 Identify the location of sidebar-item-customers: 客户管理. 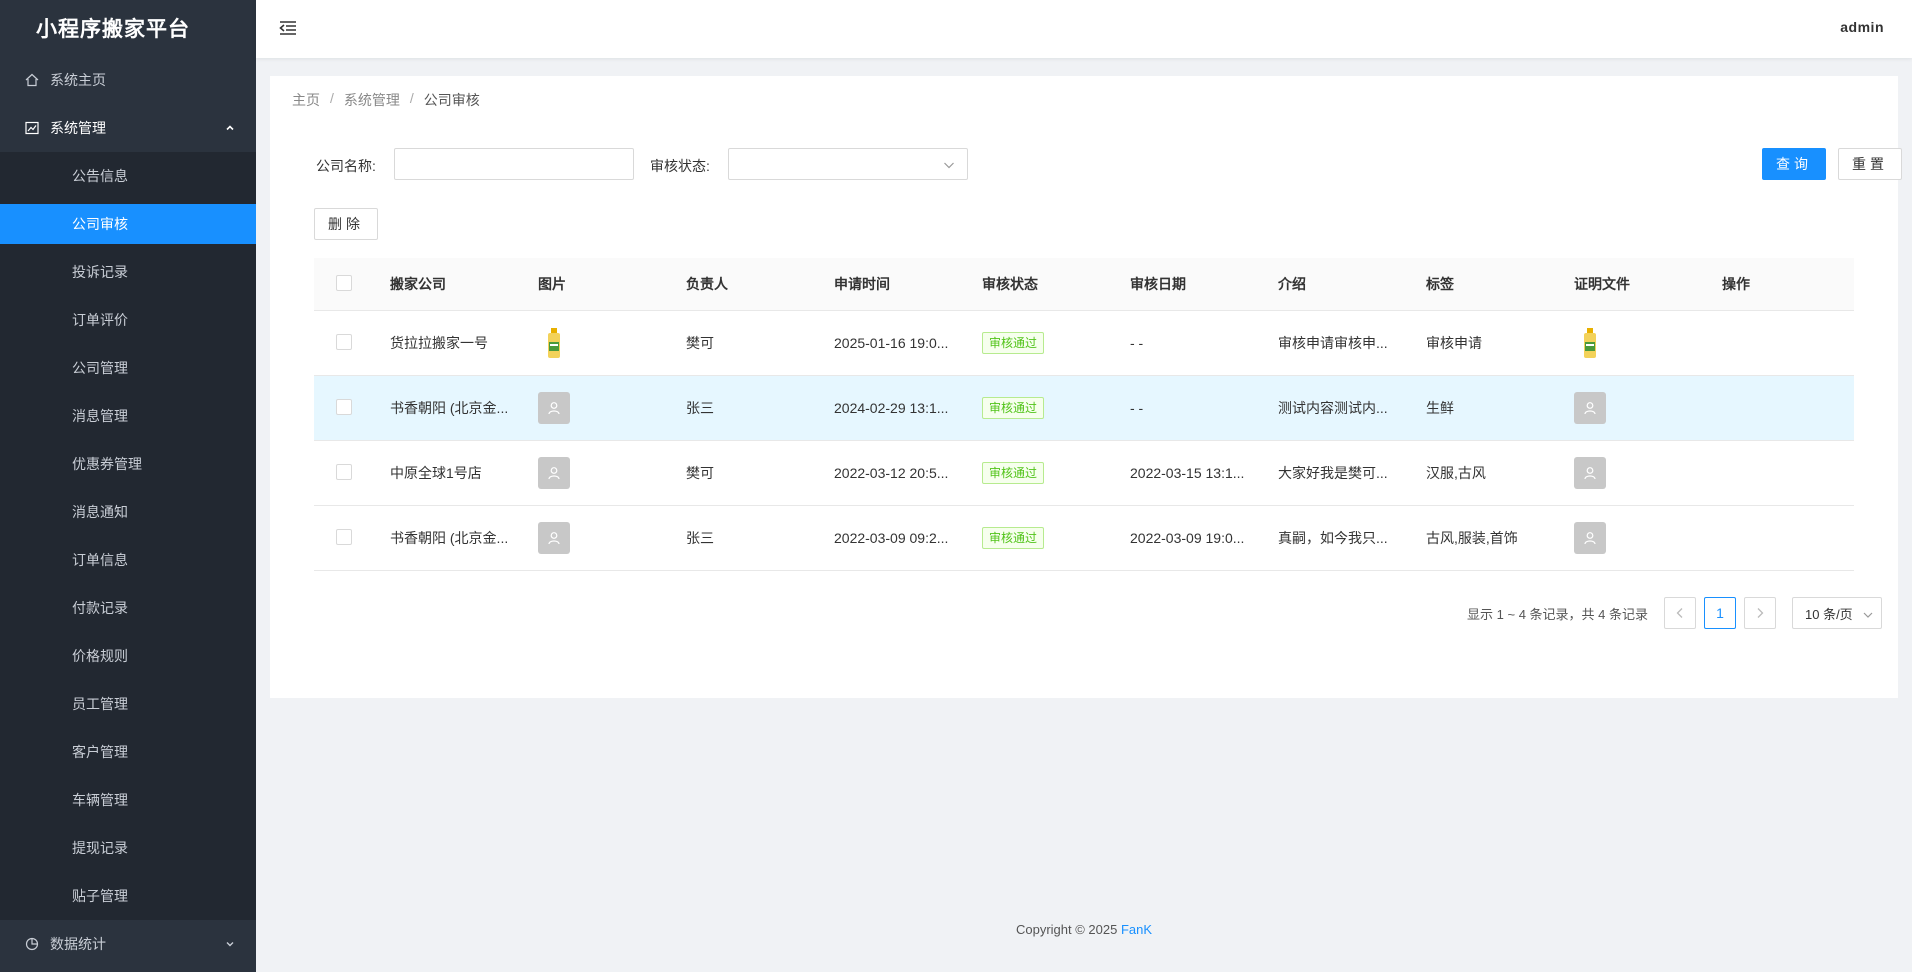
(128, 752).